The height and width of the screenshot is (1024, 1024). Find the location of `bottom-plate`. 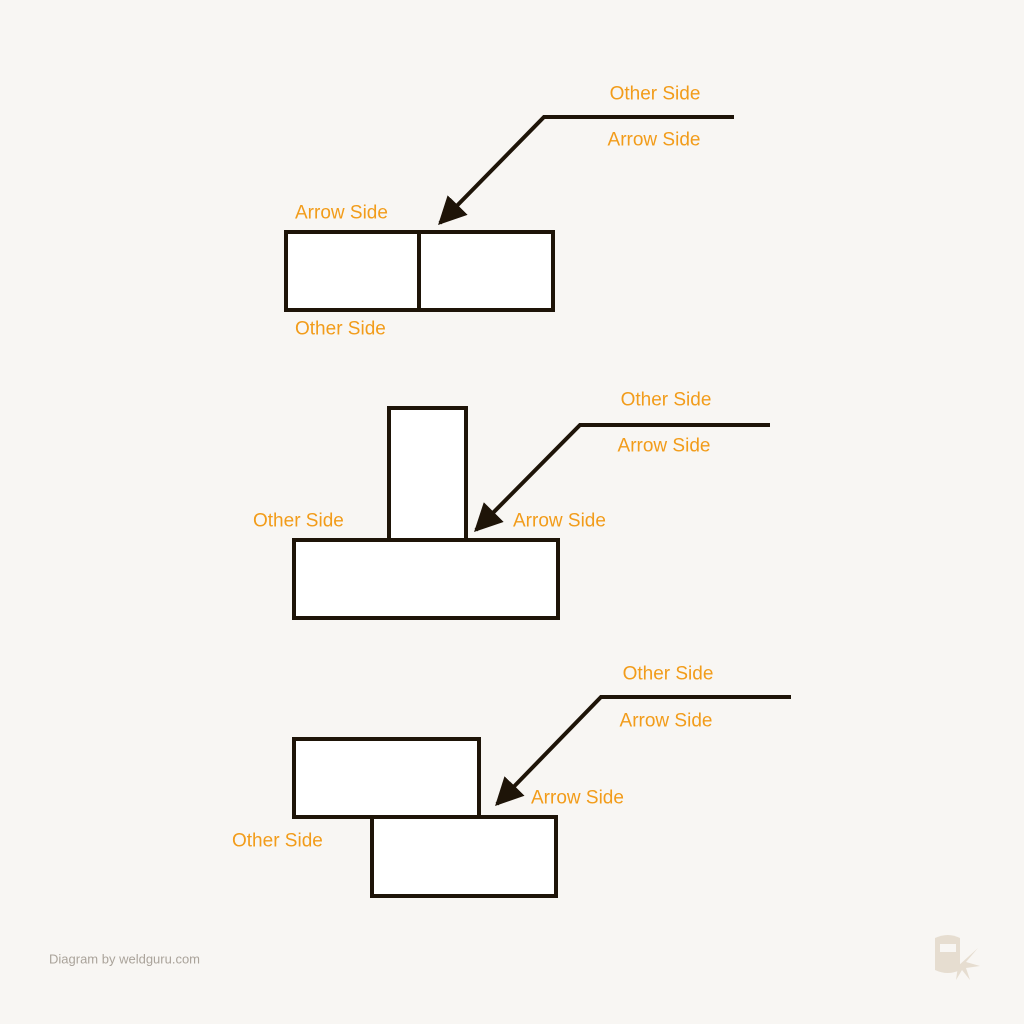

bottom-plate is located at coordinates (464, 856).